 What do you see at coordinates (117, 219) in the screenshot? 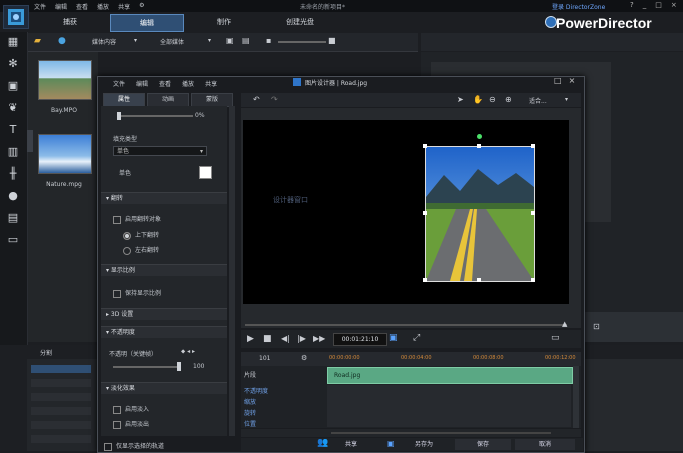
I see `enable-flip-checkbox` at bounding box center [117, 219].